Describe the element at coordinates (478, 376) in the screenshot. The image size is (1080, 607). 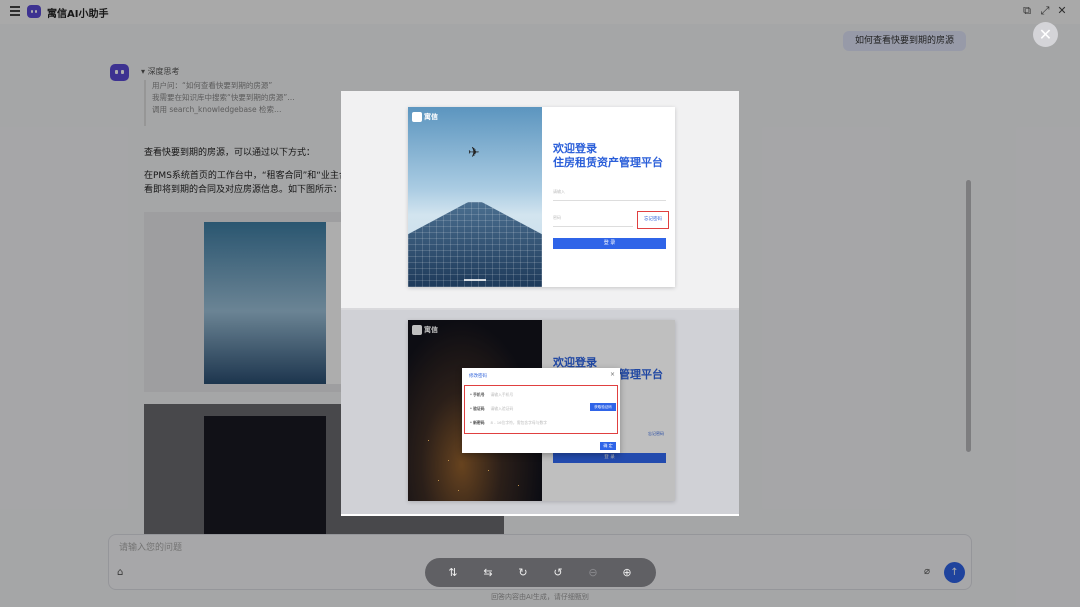
I see `dialog-title: 修改密码` at that location.